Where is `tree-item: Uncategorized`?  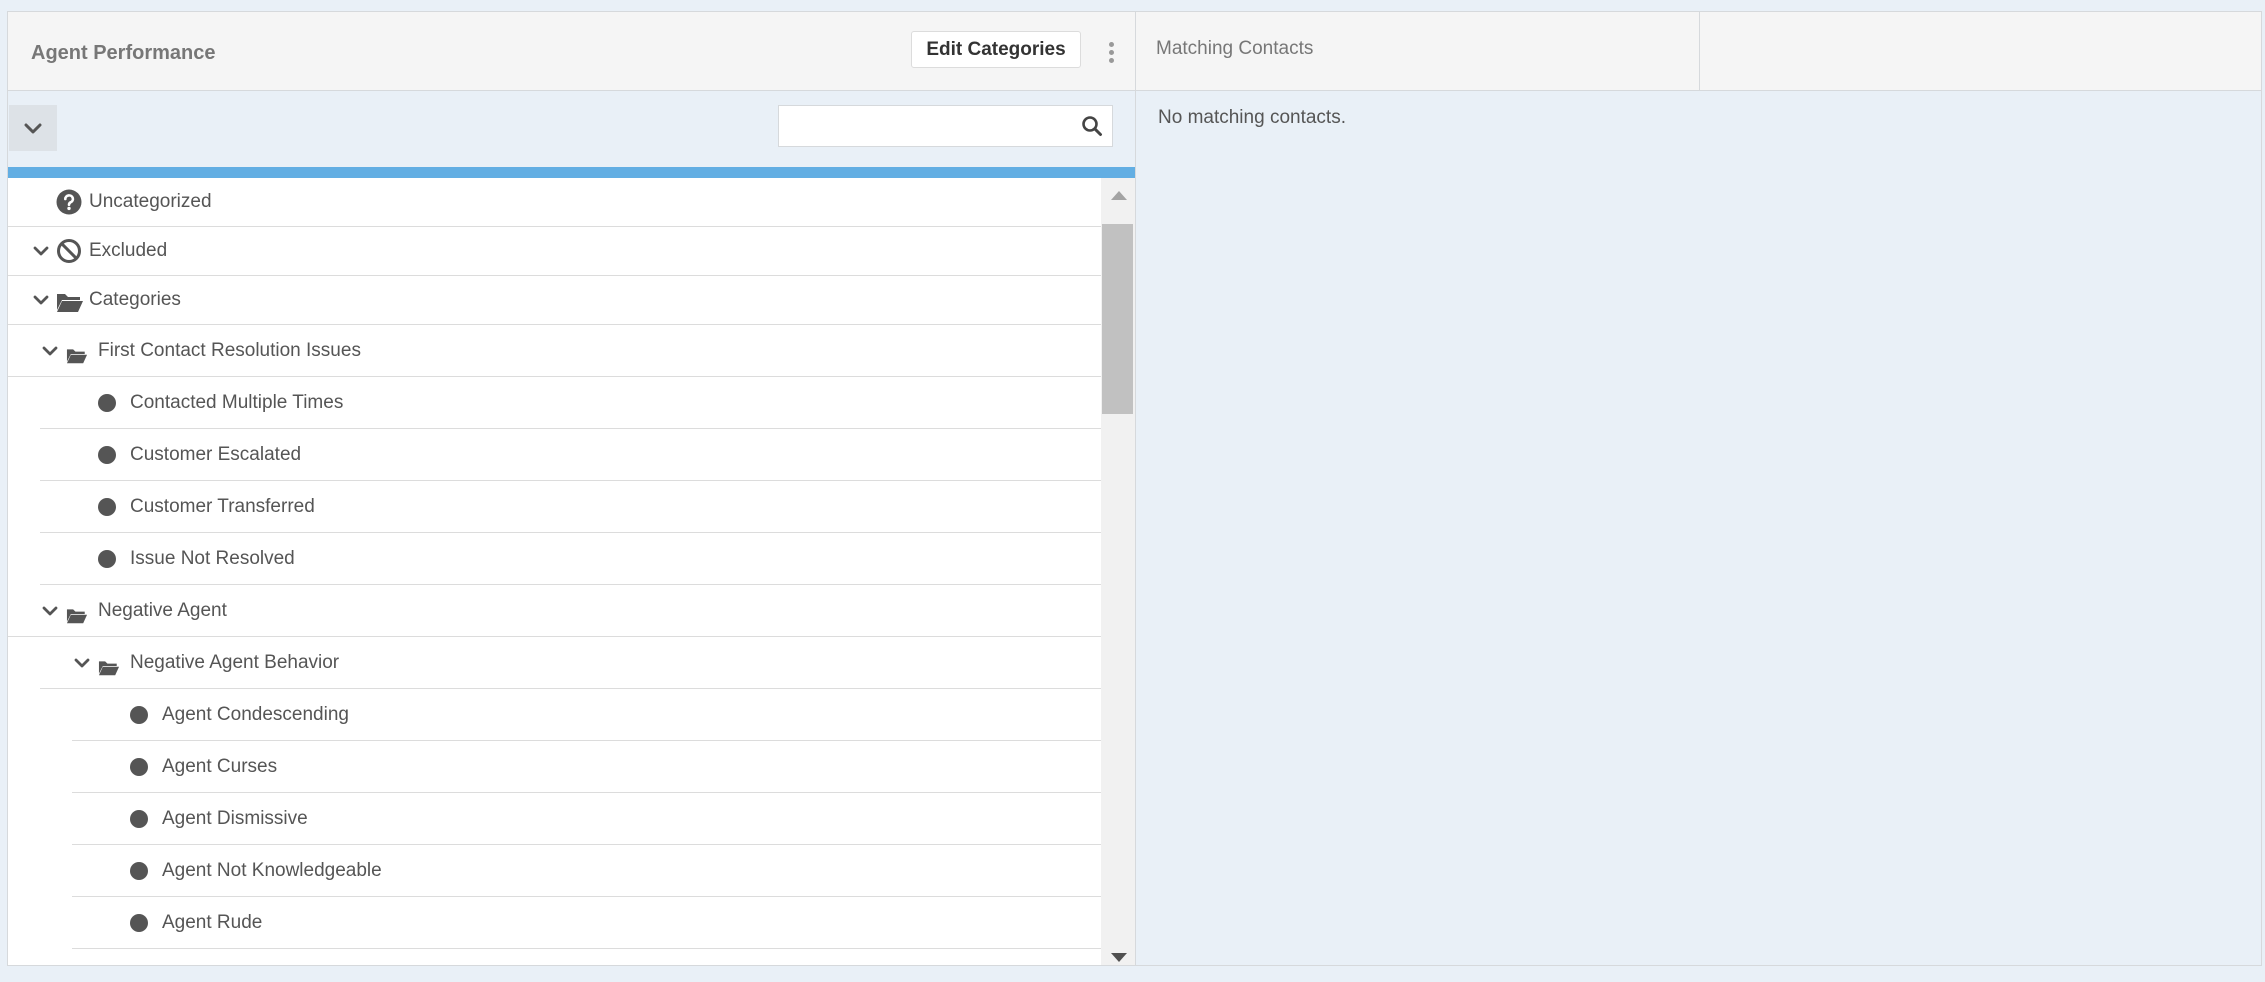 tree-item: Uncategorized is located at coordinates (554, 202).